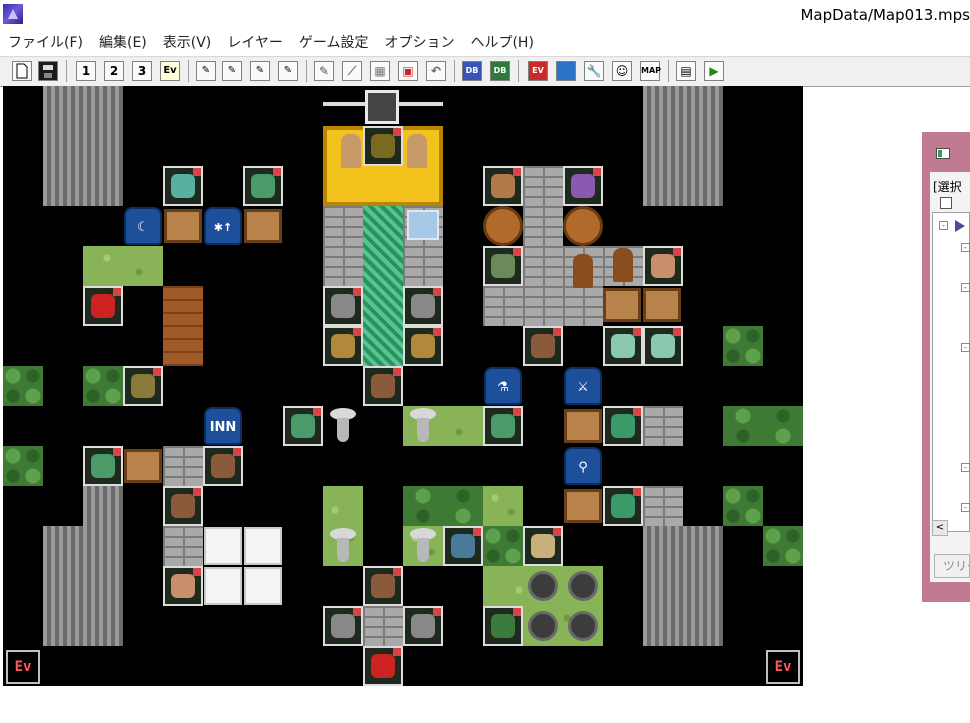 The image size is (970, 723). Describe the element at coordinates (583, 586) in the screenshot. I see `pot` at that location.